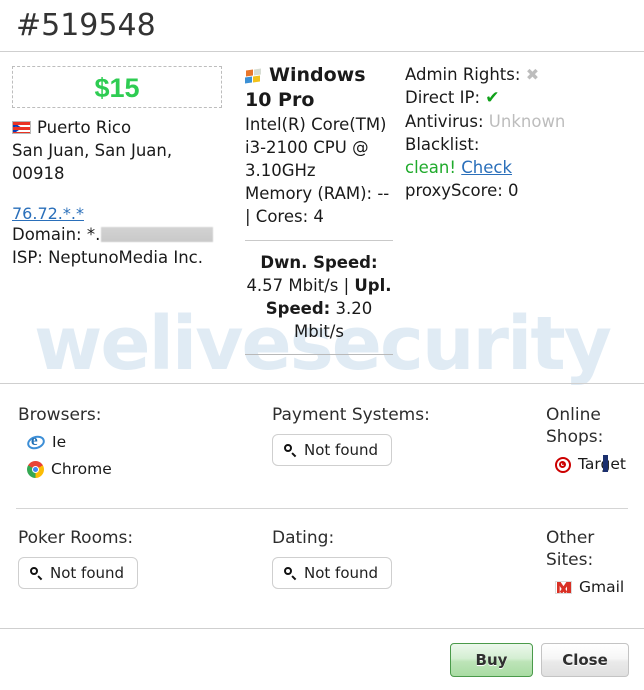 The width and height of the screenshot is (644, 690). I want to click on close-button: Close, so click(585, 660).